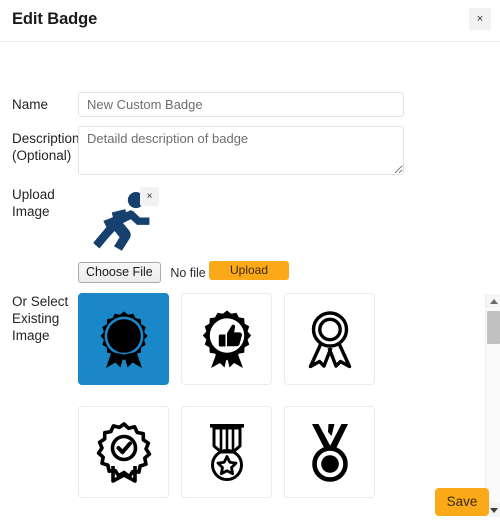 The image size is (500, 531). What do you see at coordinates (462, 502) in the screenshot?
I see `save-button: Save` at bounding box center [462, 502].